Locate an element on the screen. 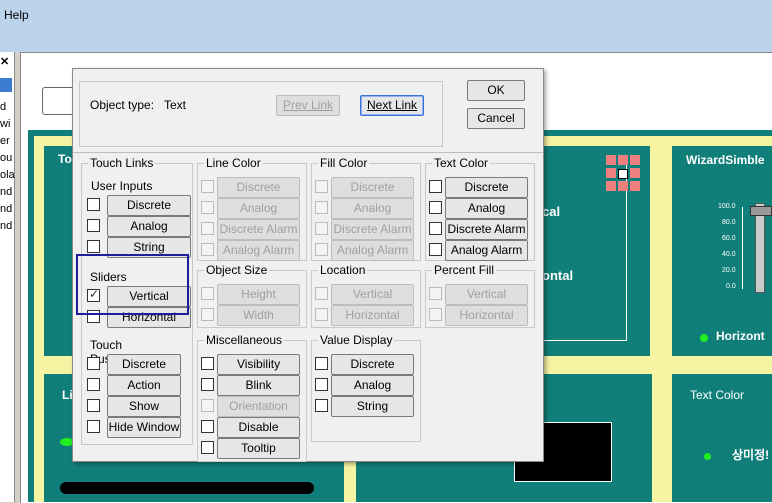  height-checkbox is located at coordinates (207, 293).